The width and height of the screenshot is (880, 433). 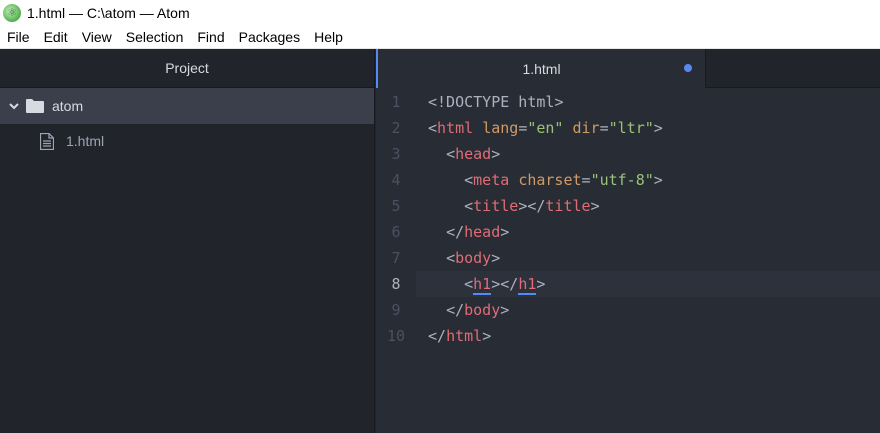 I want to click on menu-file: File, so click(x=18, y=37).